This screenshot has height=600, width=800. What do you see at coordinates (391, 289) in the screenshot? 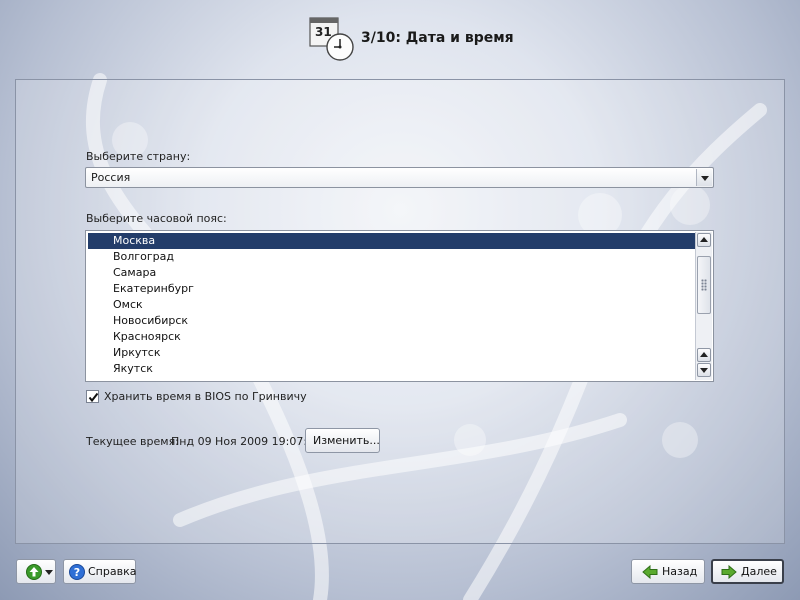
I see `list-item-yekaterinburg: Екатеринбург` at bounding box center [391, 289].